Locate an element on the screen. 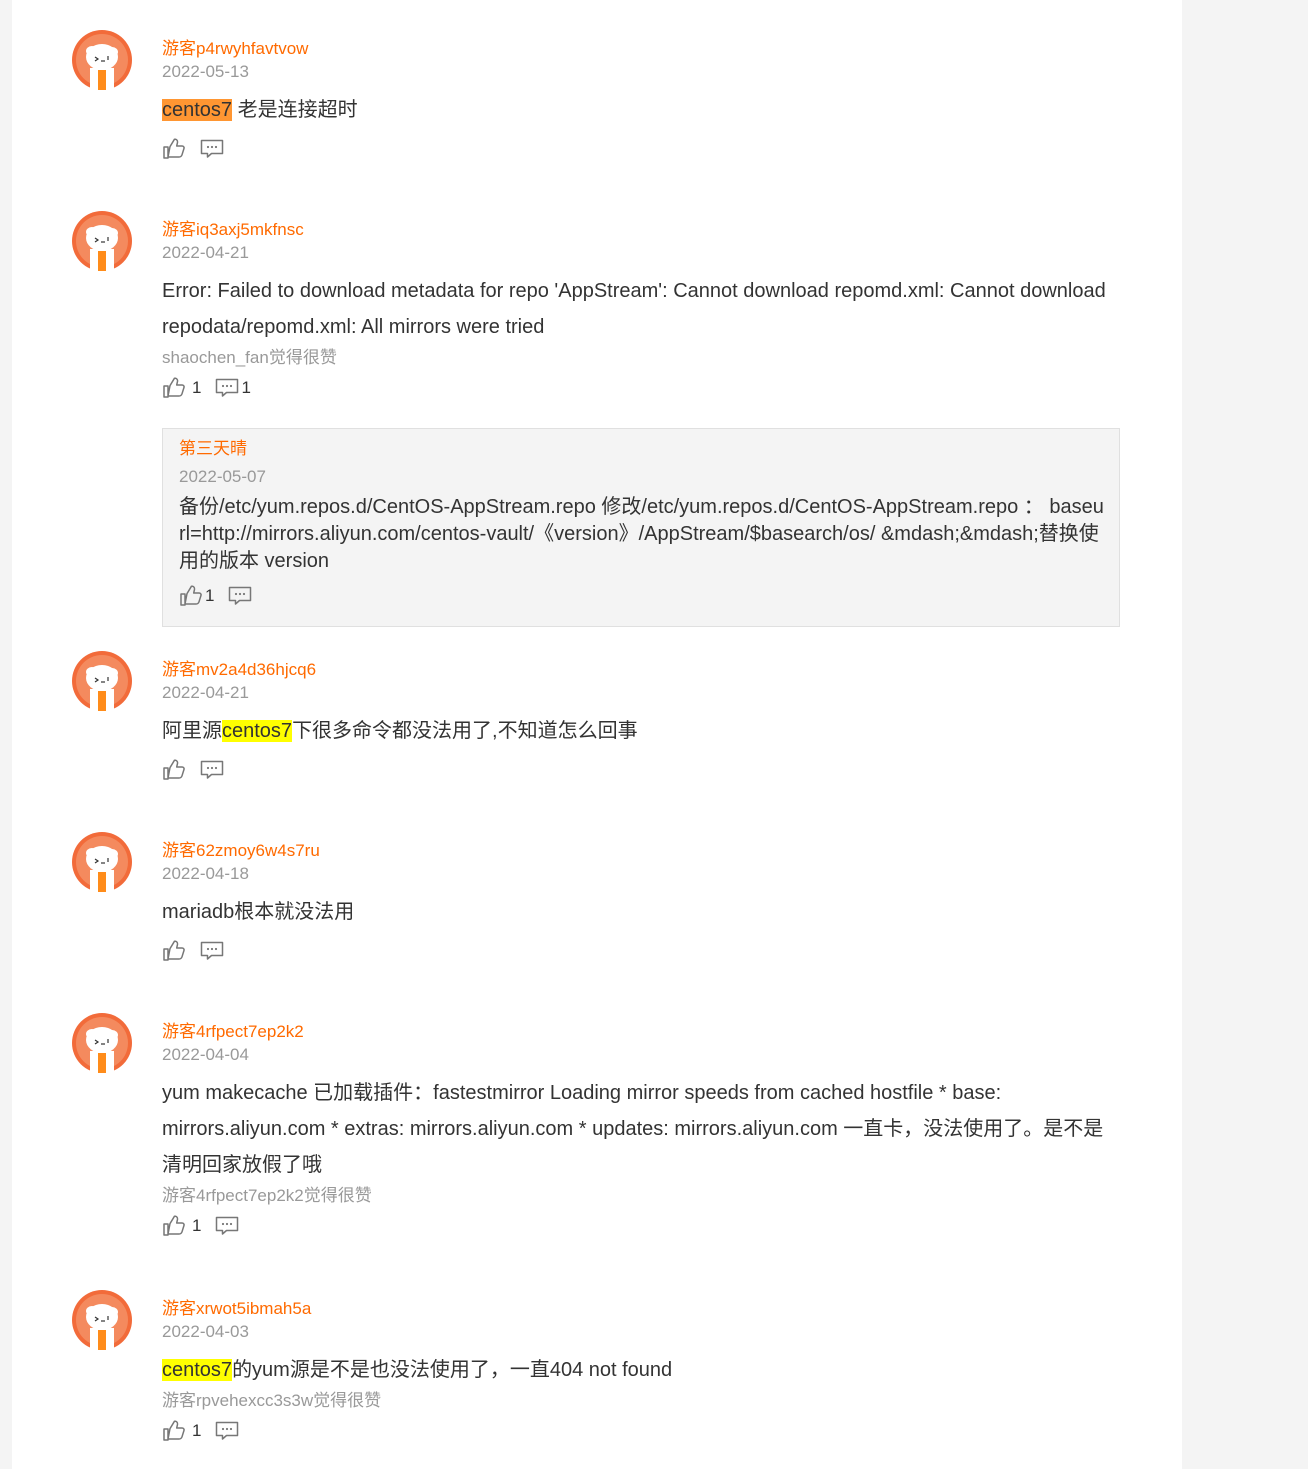 Image resolution: width=1308 pixels, height=1469 pixels. comment-actions: 1 1 is located at coordinates (642, 388).